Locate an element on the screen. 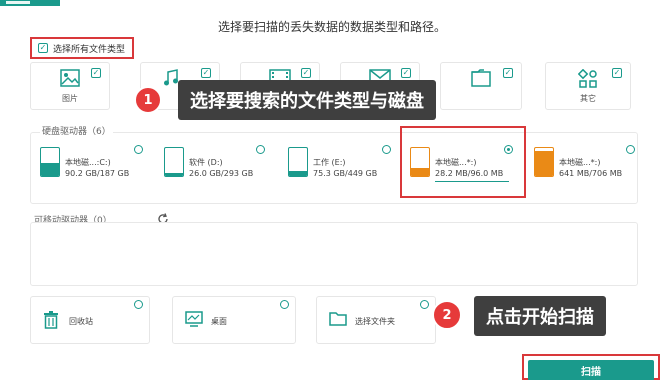  trash-icon is located at coordinates (51, 320).